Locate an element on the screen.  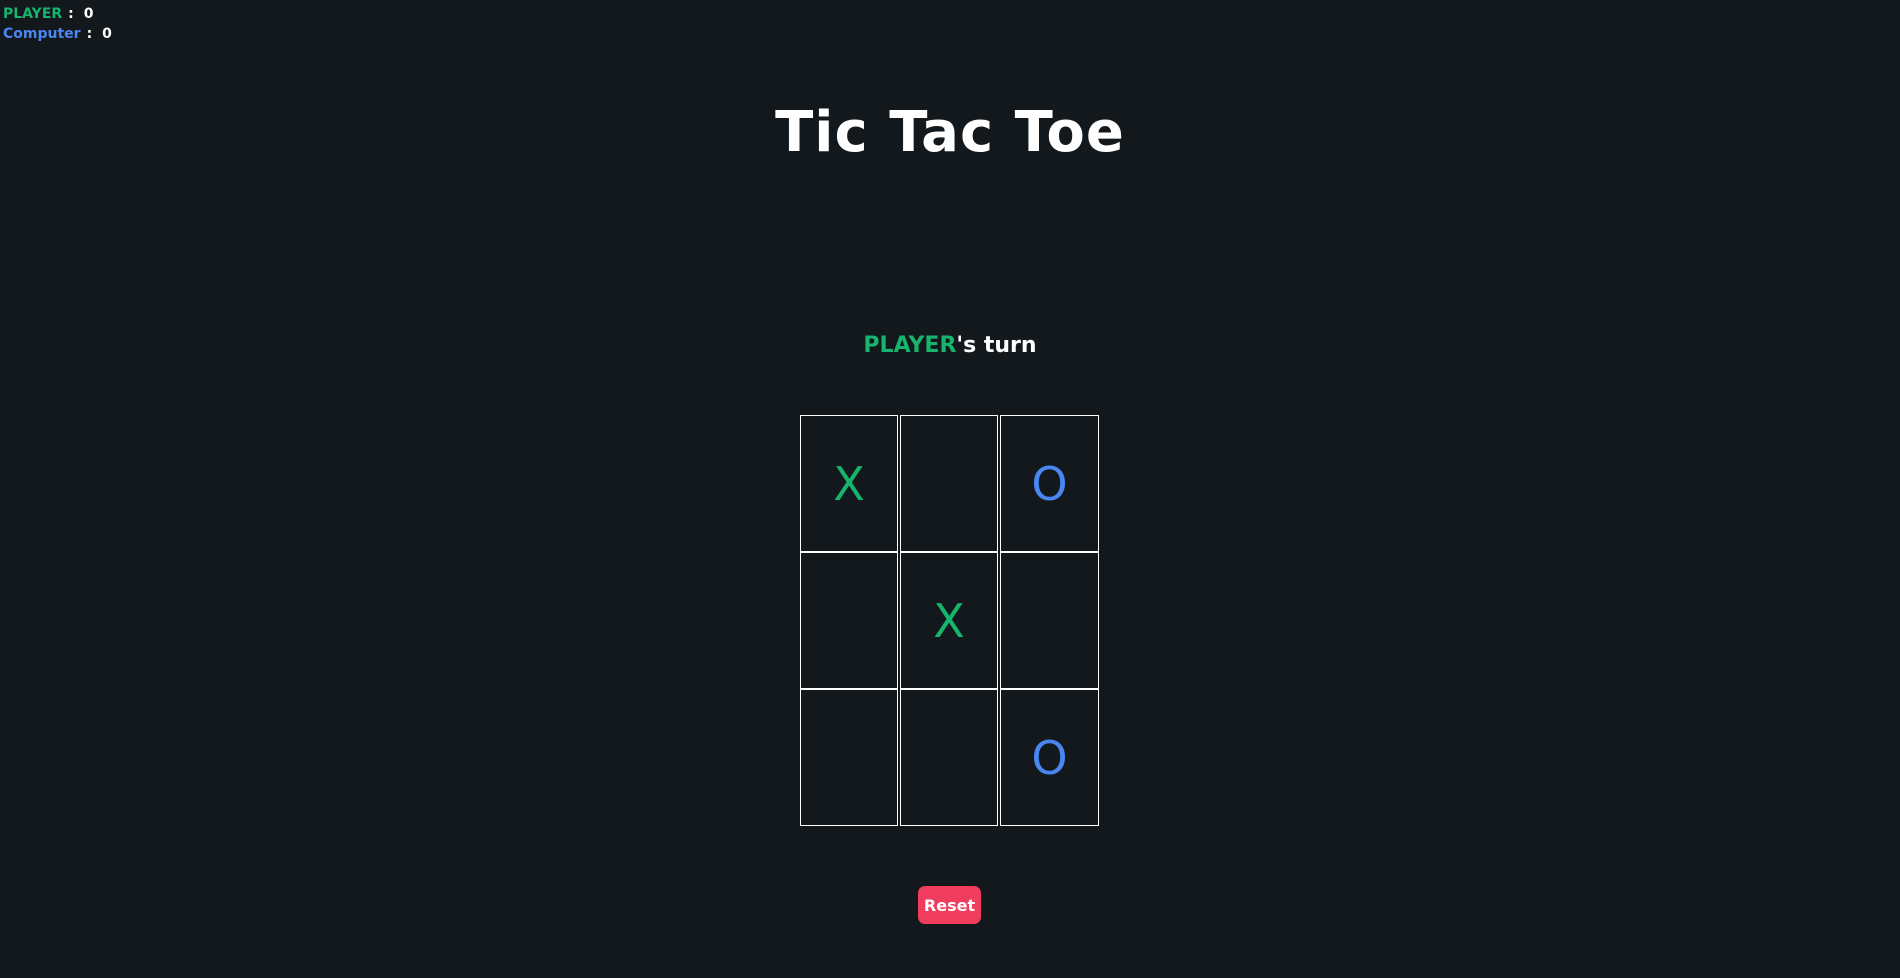
game-board: X O X O is located at coordinates (950, 620).